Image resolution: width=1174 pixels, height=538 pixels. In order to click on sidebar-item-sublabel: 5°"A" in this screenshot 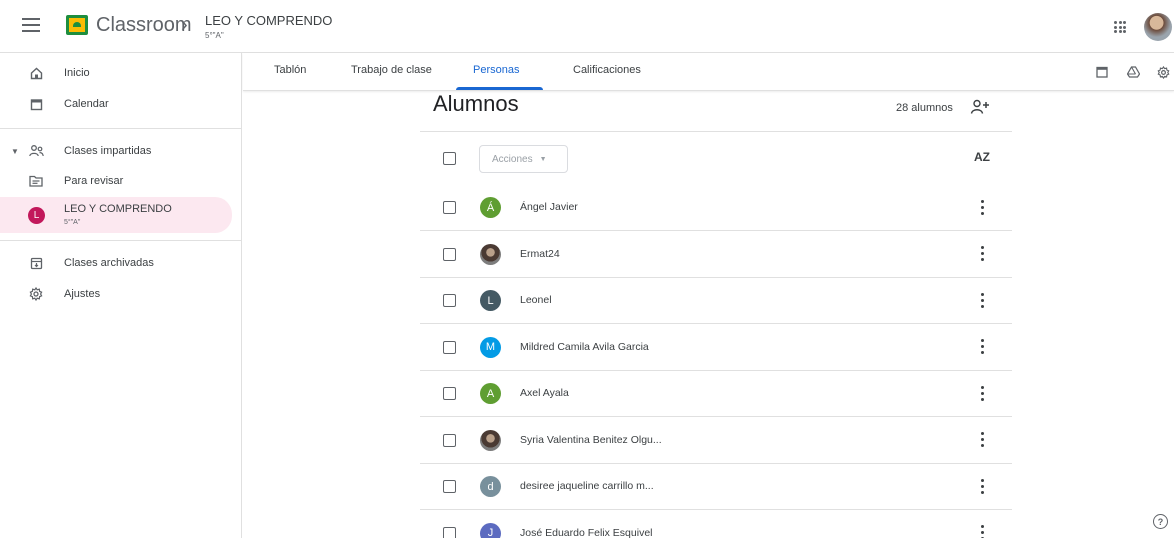, I will do `click(72, 222)`.